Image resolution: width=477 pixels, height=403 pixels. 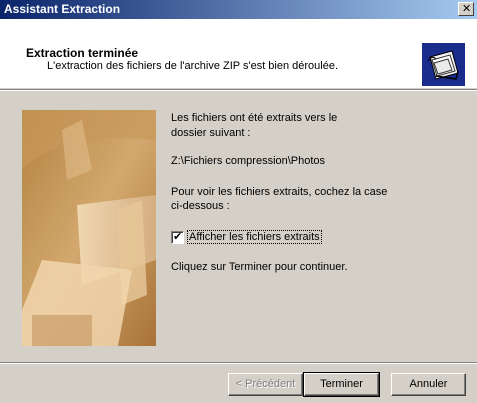 What do you see at coordinates (428, 384) in the screenshot?
I see `cancel-button: Annuler` at bounding box center [428, 384].